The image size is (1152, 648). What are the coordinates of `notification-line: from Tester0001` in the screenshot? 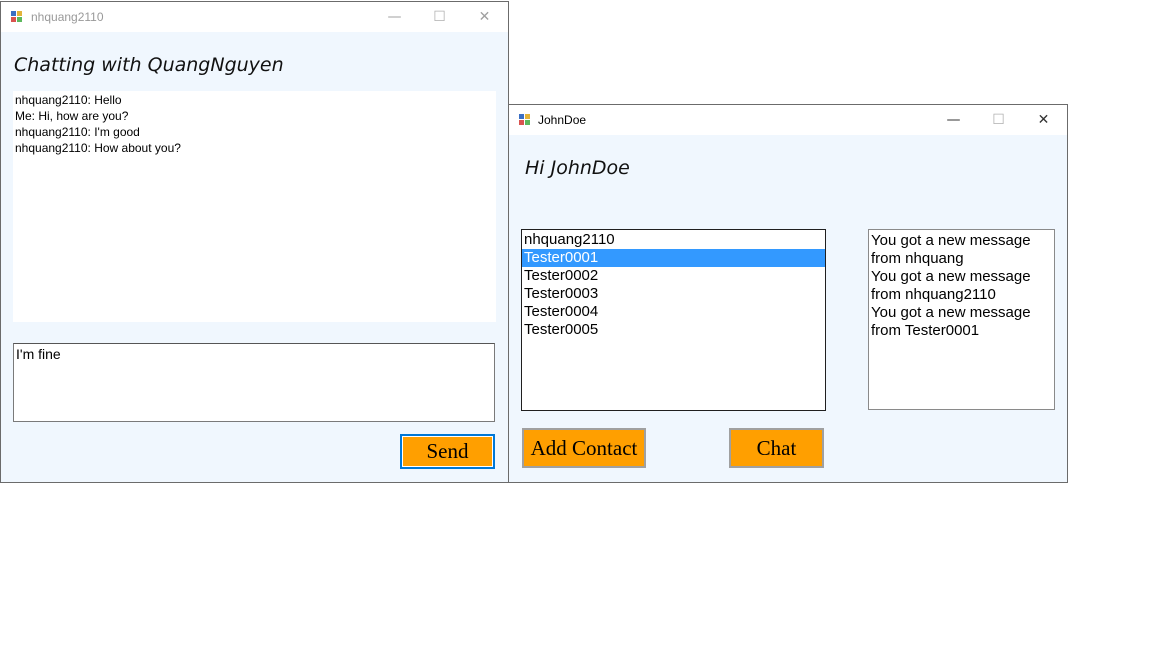 It's located at (925, 330).